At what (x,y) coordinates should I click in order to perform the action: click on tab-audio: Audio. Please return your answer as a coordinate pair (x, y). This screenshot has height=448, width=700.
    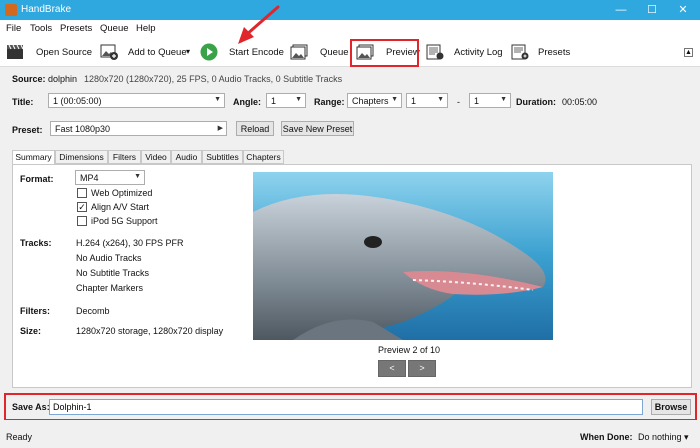
    Looking at the image, I should click on (186, 157).